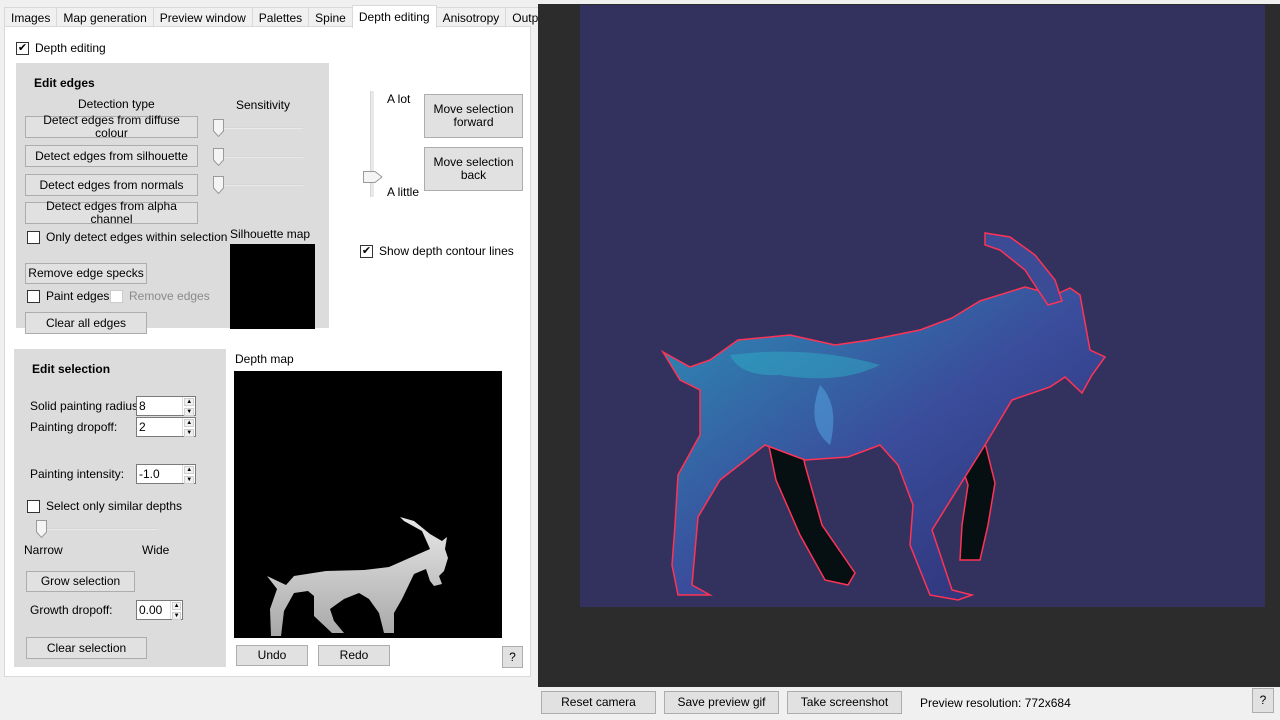 The width and height of the screenshot is (1280, 720). I want to click on dropoff-spinner: ▲▼, so click(166, 427).